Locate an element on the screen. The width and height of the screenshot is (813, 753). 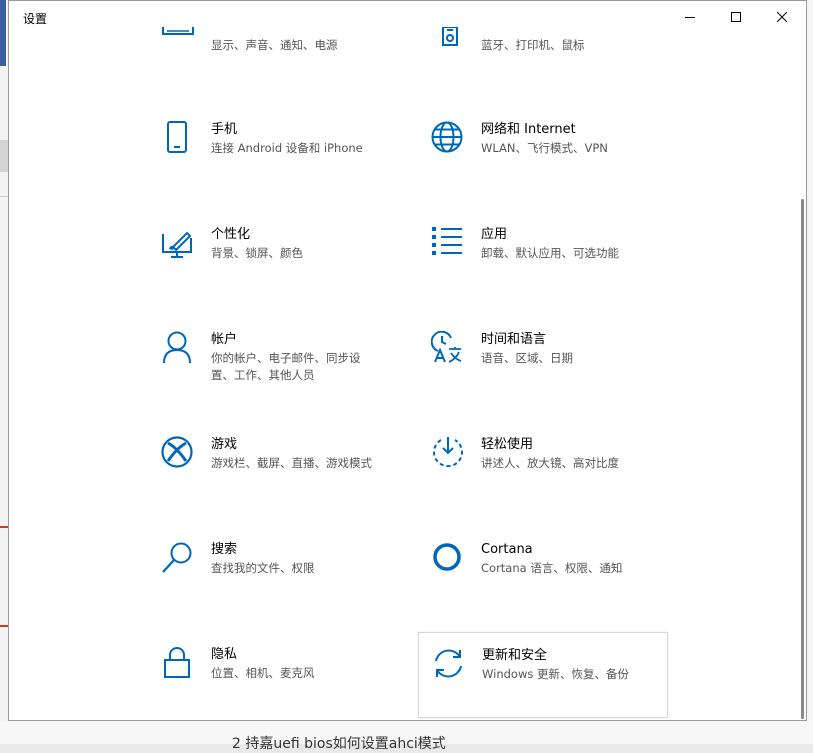
cortana-icon is located at coordinates (447, 557).